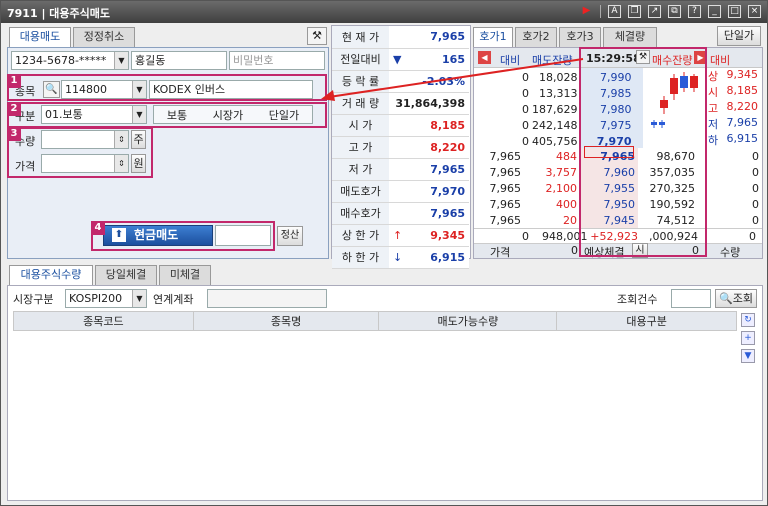 This screenshot has height=506, width=768. Describe the element at coordinates (525, 236) in the screenshot. I see `summary-diff: 0` at that location.